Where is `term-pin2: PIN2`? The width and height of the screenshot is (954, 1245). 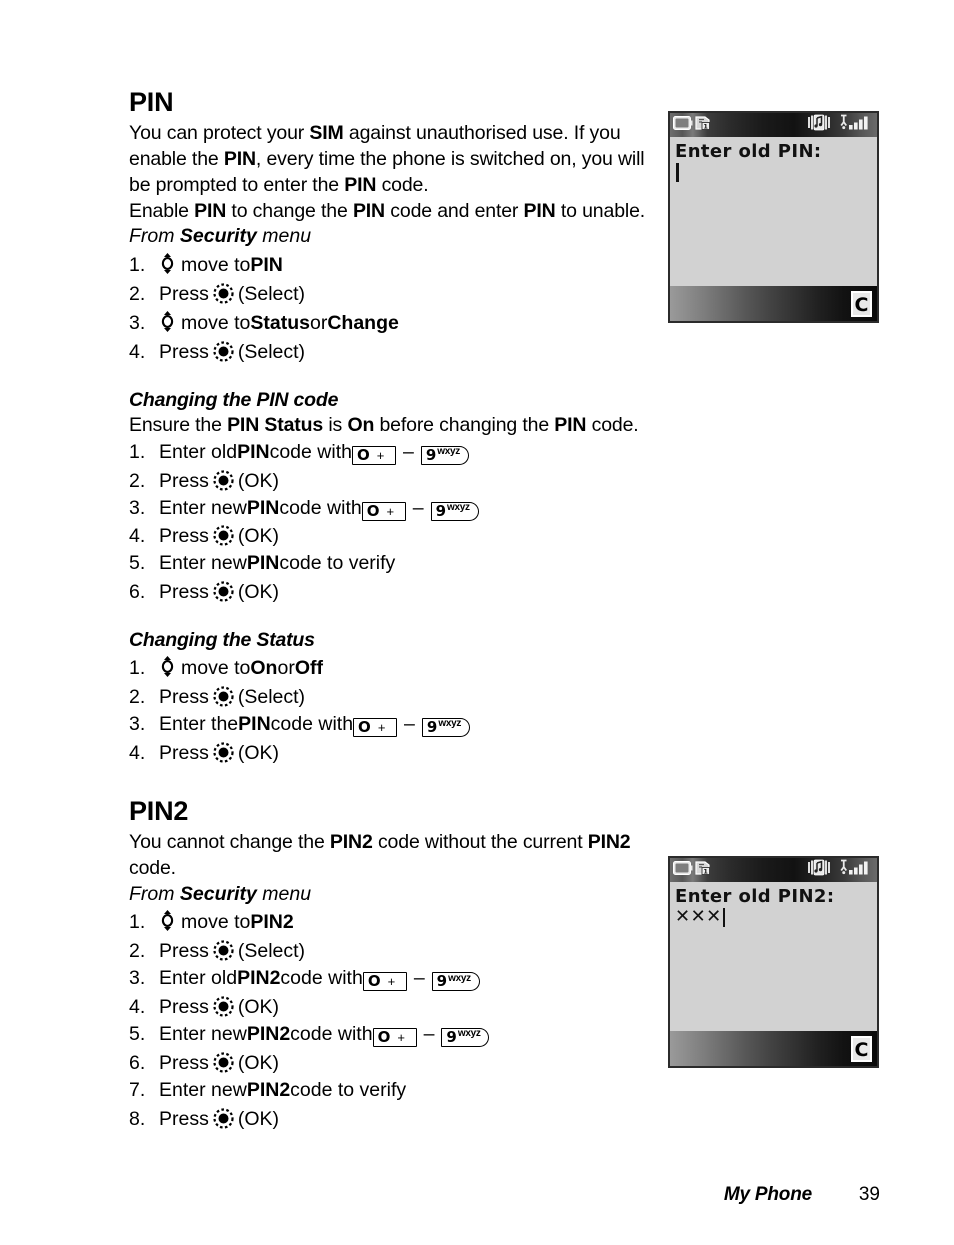
term-pin2: PIN2 is located at coordinates (259, 978).